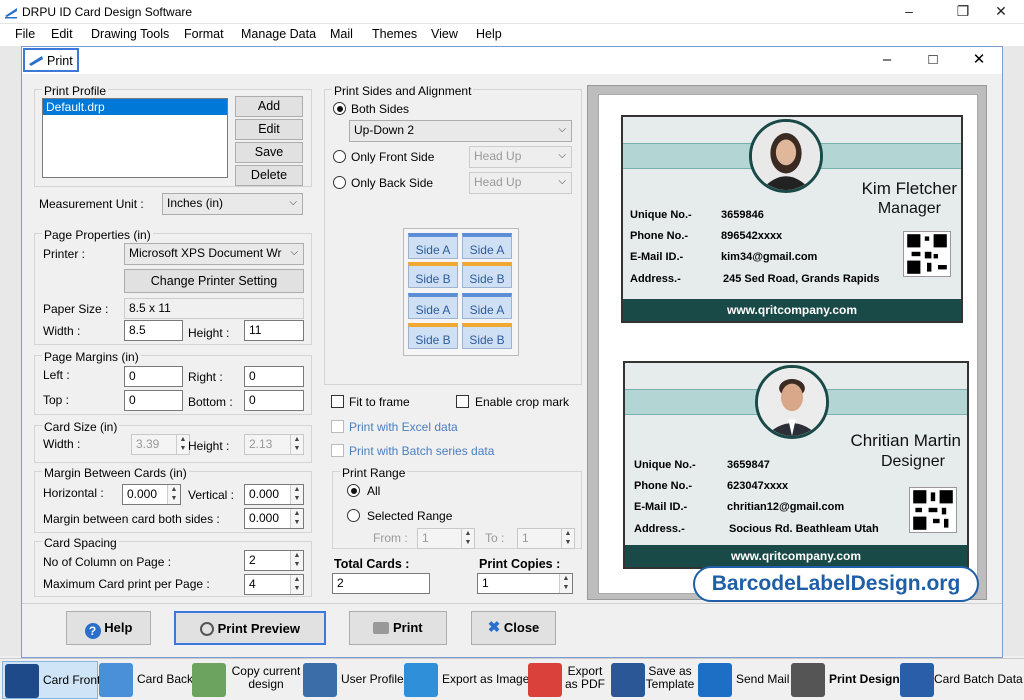  Describe the element at coordinates (135, 107) in the screenshot. I see `profile-list-item: Default.drp` at that location.